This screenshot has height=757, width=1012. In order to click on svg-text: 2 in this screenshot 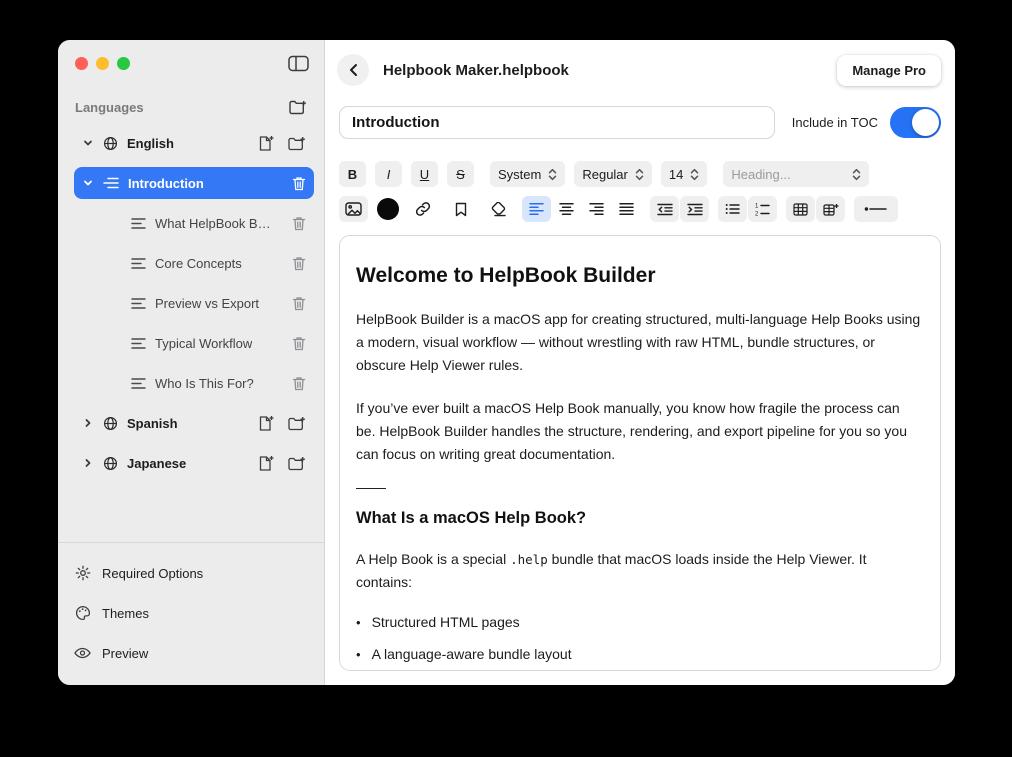, I will do `click(757, 213)`.